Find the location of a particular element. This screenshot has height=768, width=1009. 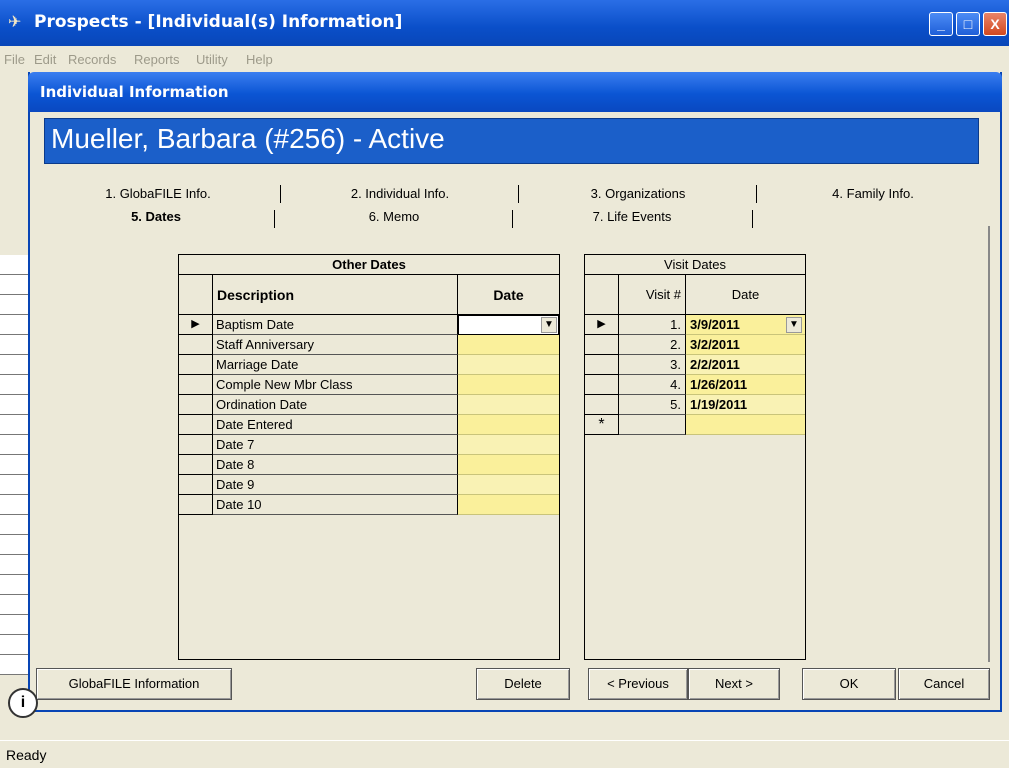

window-title: Prospects - [Individual(s) Information] is located at coordinates (218, 22).